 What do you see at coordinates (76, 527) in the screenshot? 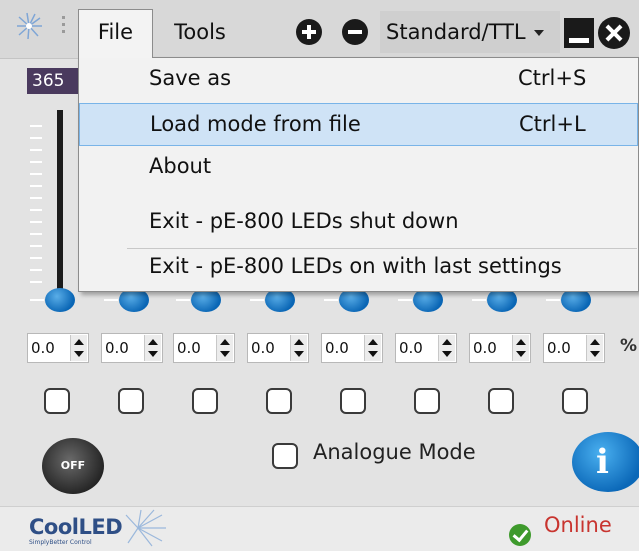
I see `brand-logo: CoolLED` at bounding box center [76, 527].